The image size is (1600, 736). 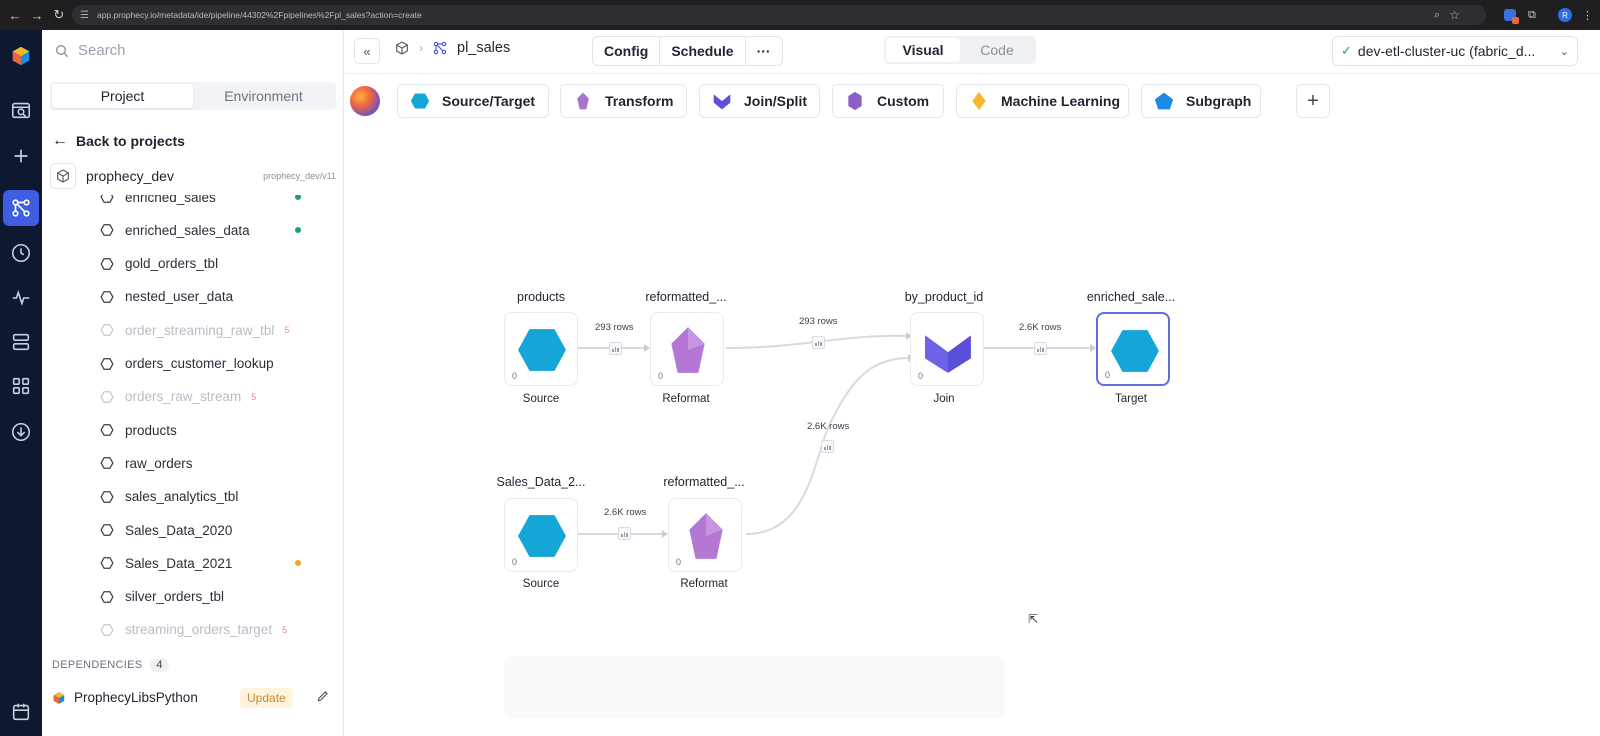 What do you see at coordinates (130, 176) in the screenshot?
I see `project-name: prophecy_dev` at bounding box center [130, 176].